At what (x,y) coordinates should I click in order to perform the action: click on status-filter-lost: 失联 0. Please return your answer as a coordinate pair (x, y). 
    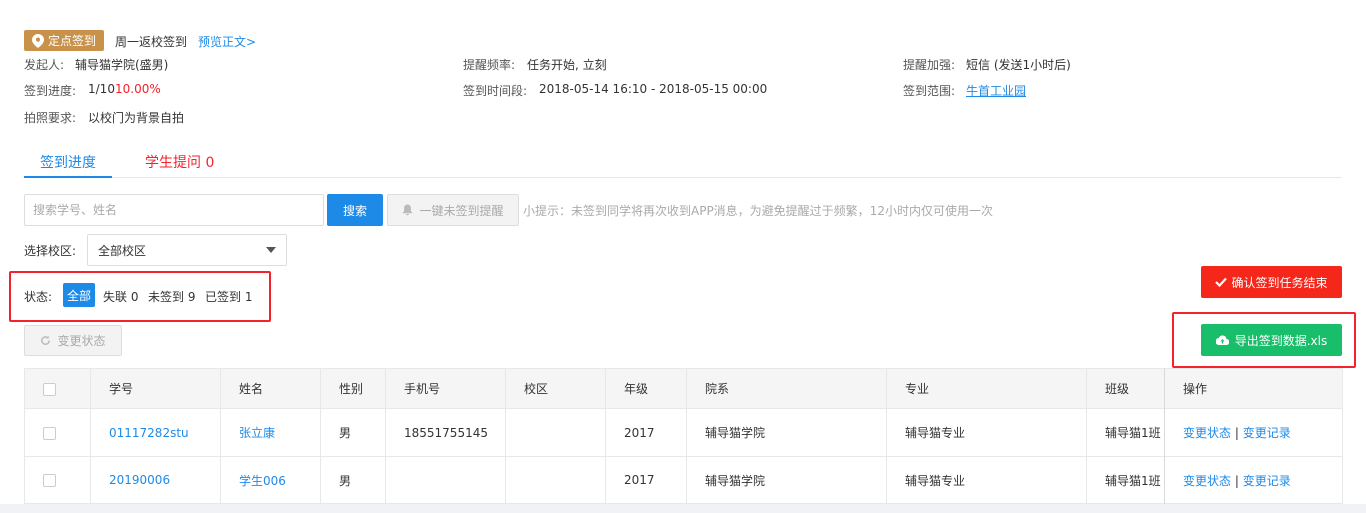
    Looking at the image, I should click on (120, 296).